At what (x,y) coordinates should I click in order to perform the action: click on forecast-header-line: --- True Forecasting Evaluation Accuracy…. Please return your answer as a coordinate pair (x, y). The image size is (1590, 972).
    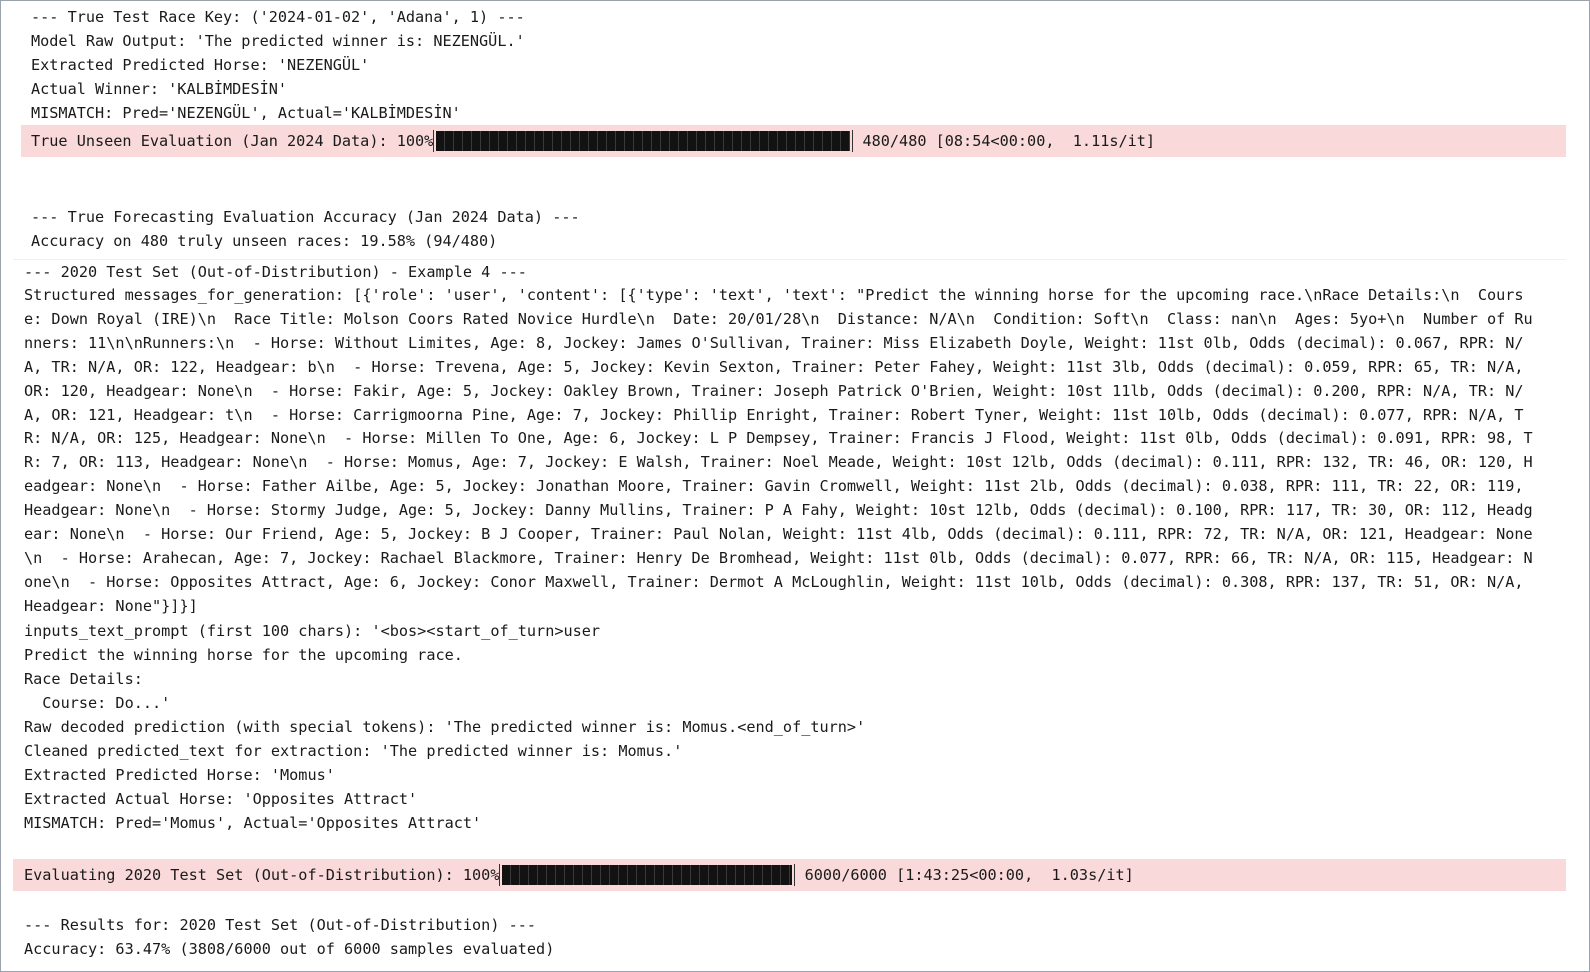
    Looking at the image, I should click on (305, 217).